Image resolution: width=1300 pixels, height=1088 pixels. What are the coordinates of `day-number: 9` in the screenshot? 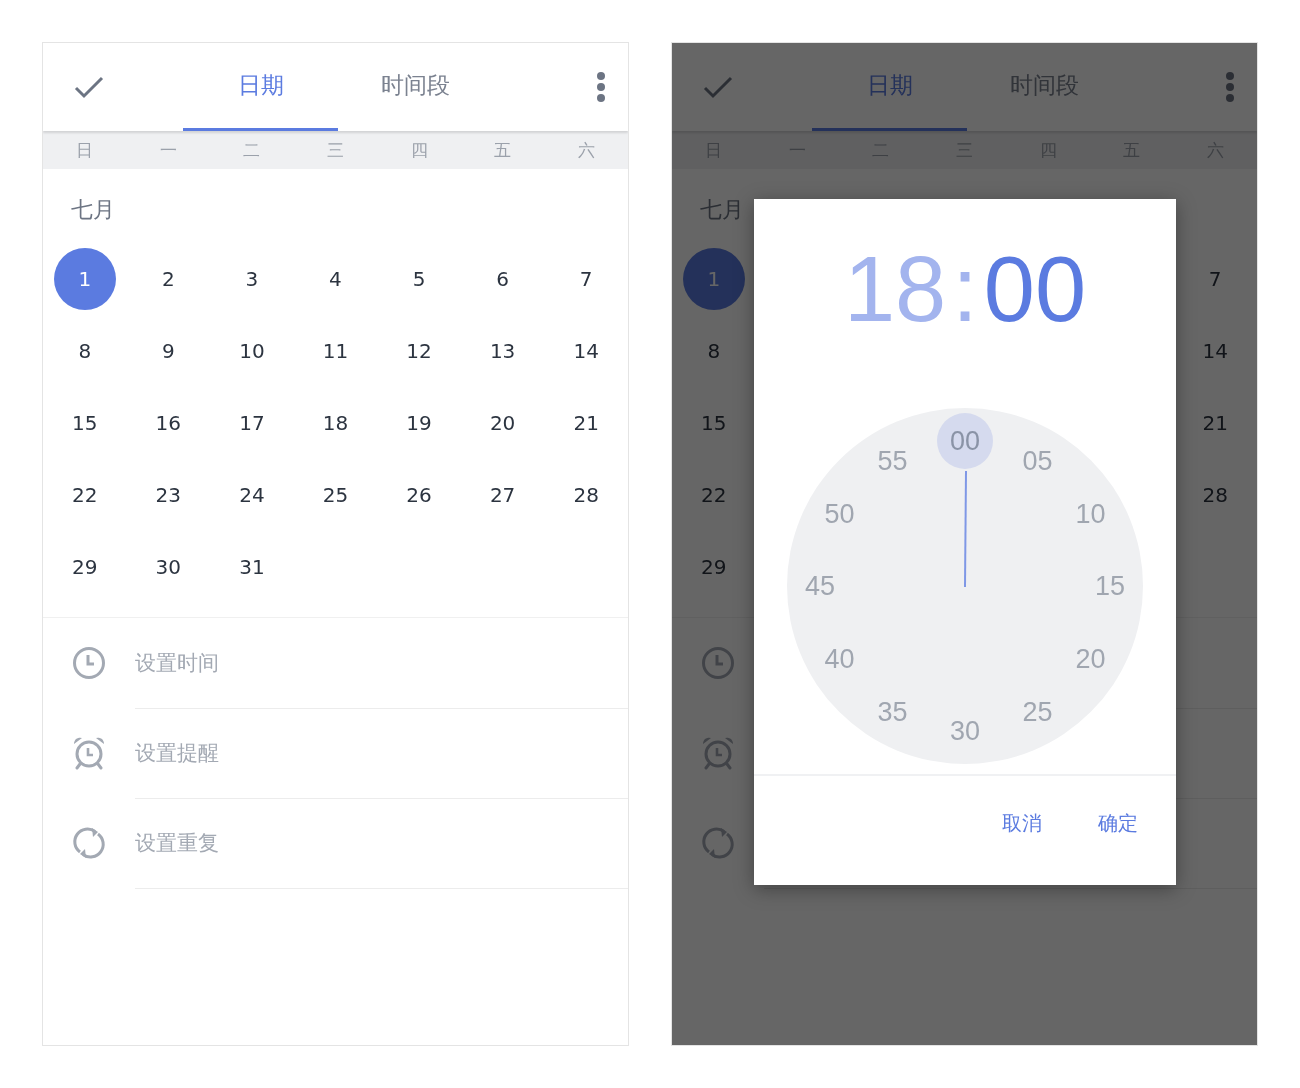 It's located at (168, 351).